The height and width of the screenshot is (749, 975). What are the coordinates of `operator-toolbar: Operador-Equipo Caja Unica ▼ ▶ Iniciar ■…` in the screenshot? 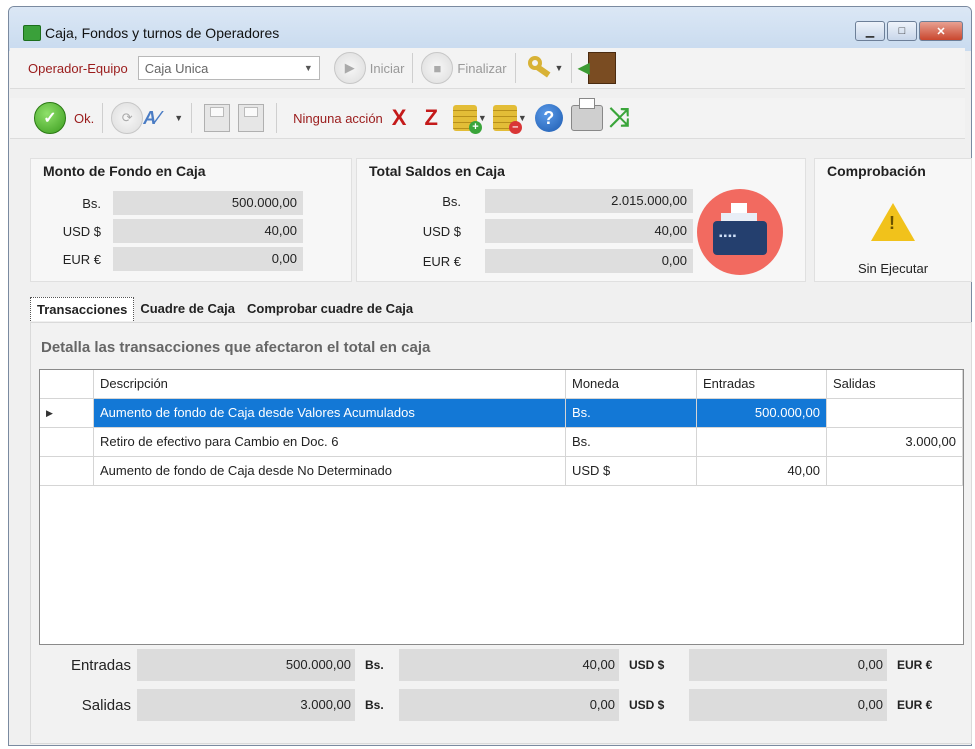 It's located at (487, 68).